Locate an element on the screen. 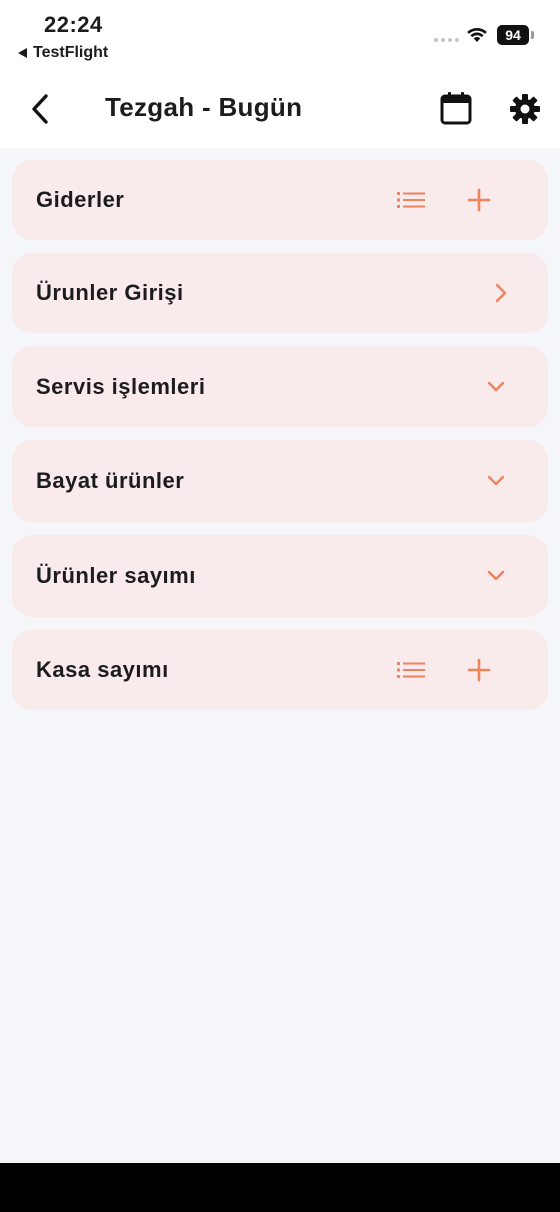 The height and width of the screenshot is (1212, 560). section-bayat-urunler: Bayat ürünler is located at coordinates (280, 481).